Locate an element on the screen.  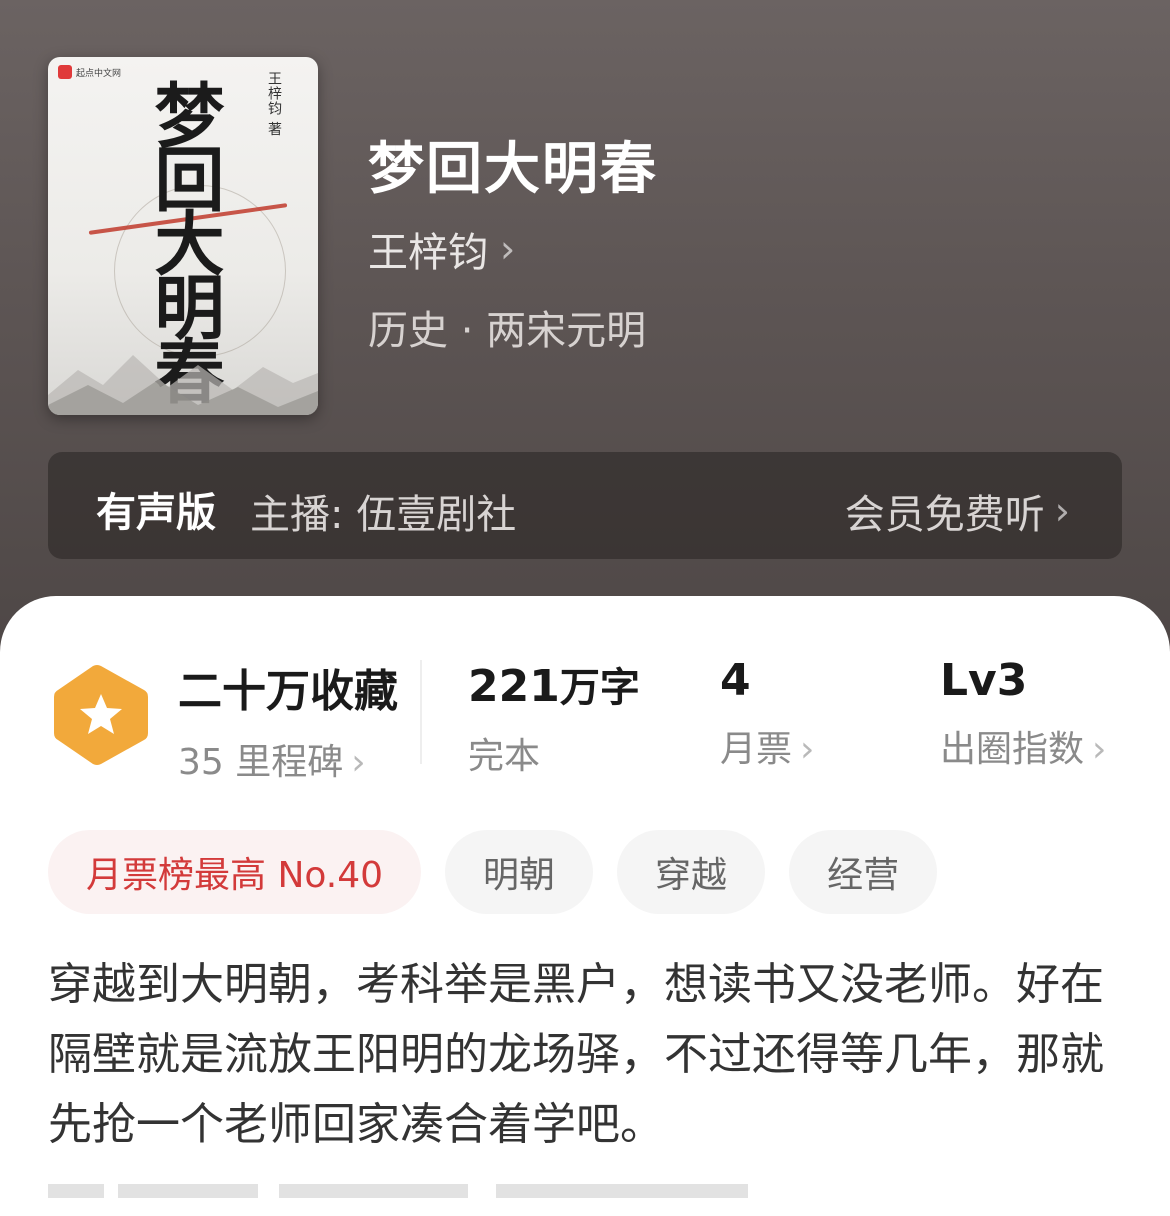
popularity-index-link: 出圈指数 › is located at coordinates (1023, 746).